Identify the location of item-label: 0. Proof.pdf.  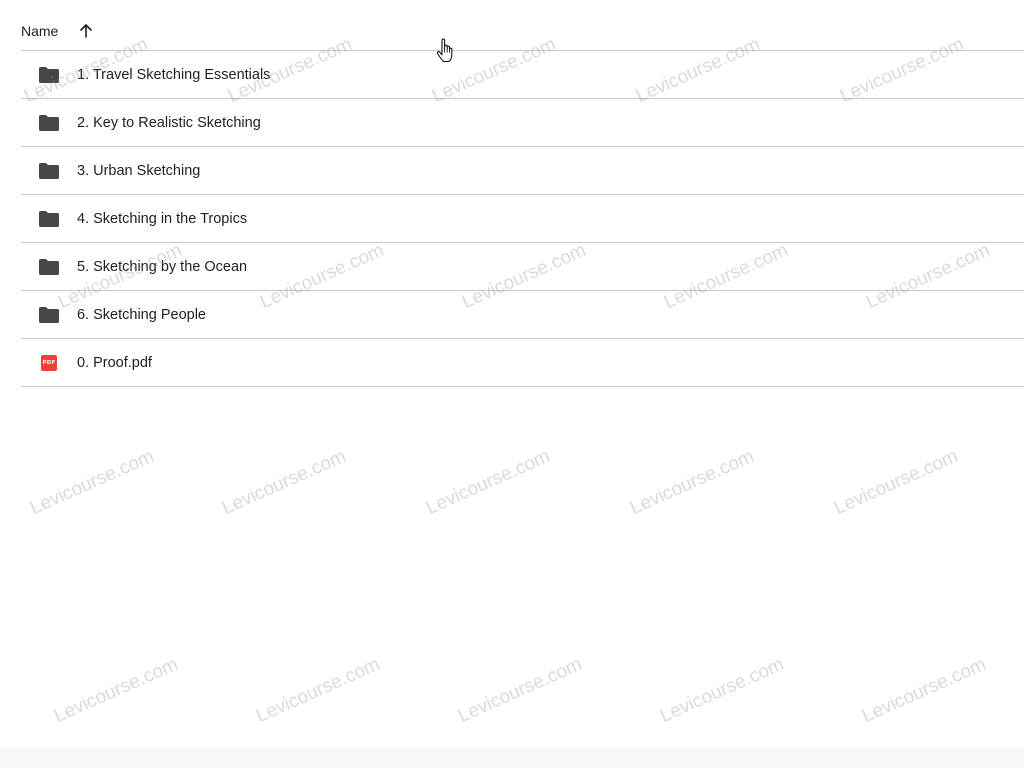
(114, 362).